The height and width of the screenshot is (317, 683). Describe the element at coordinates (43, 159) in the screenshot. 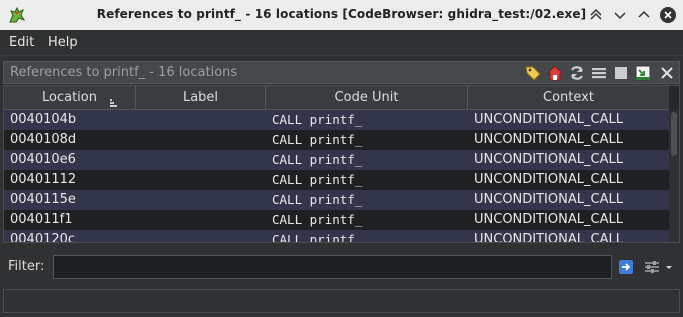

I see `cell-location: 004010e6` at that location.